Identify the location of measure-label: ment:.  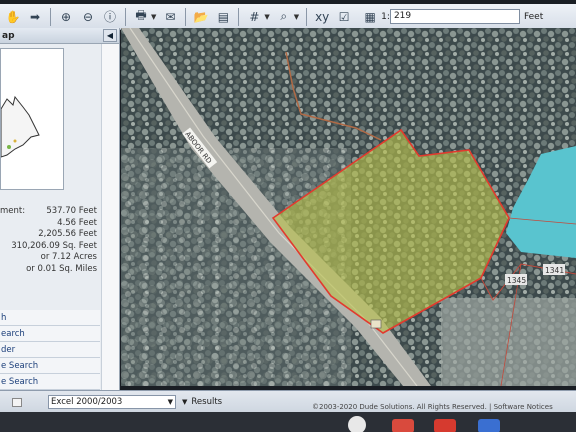
(13, 211).